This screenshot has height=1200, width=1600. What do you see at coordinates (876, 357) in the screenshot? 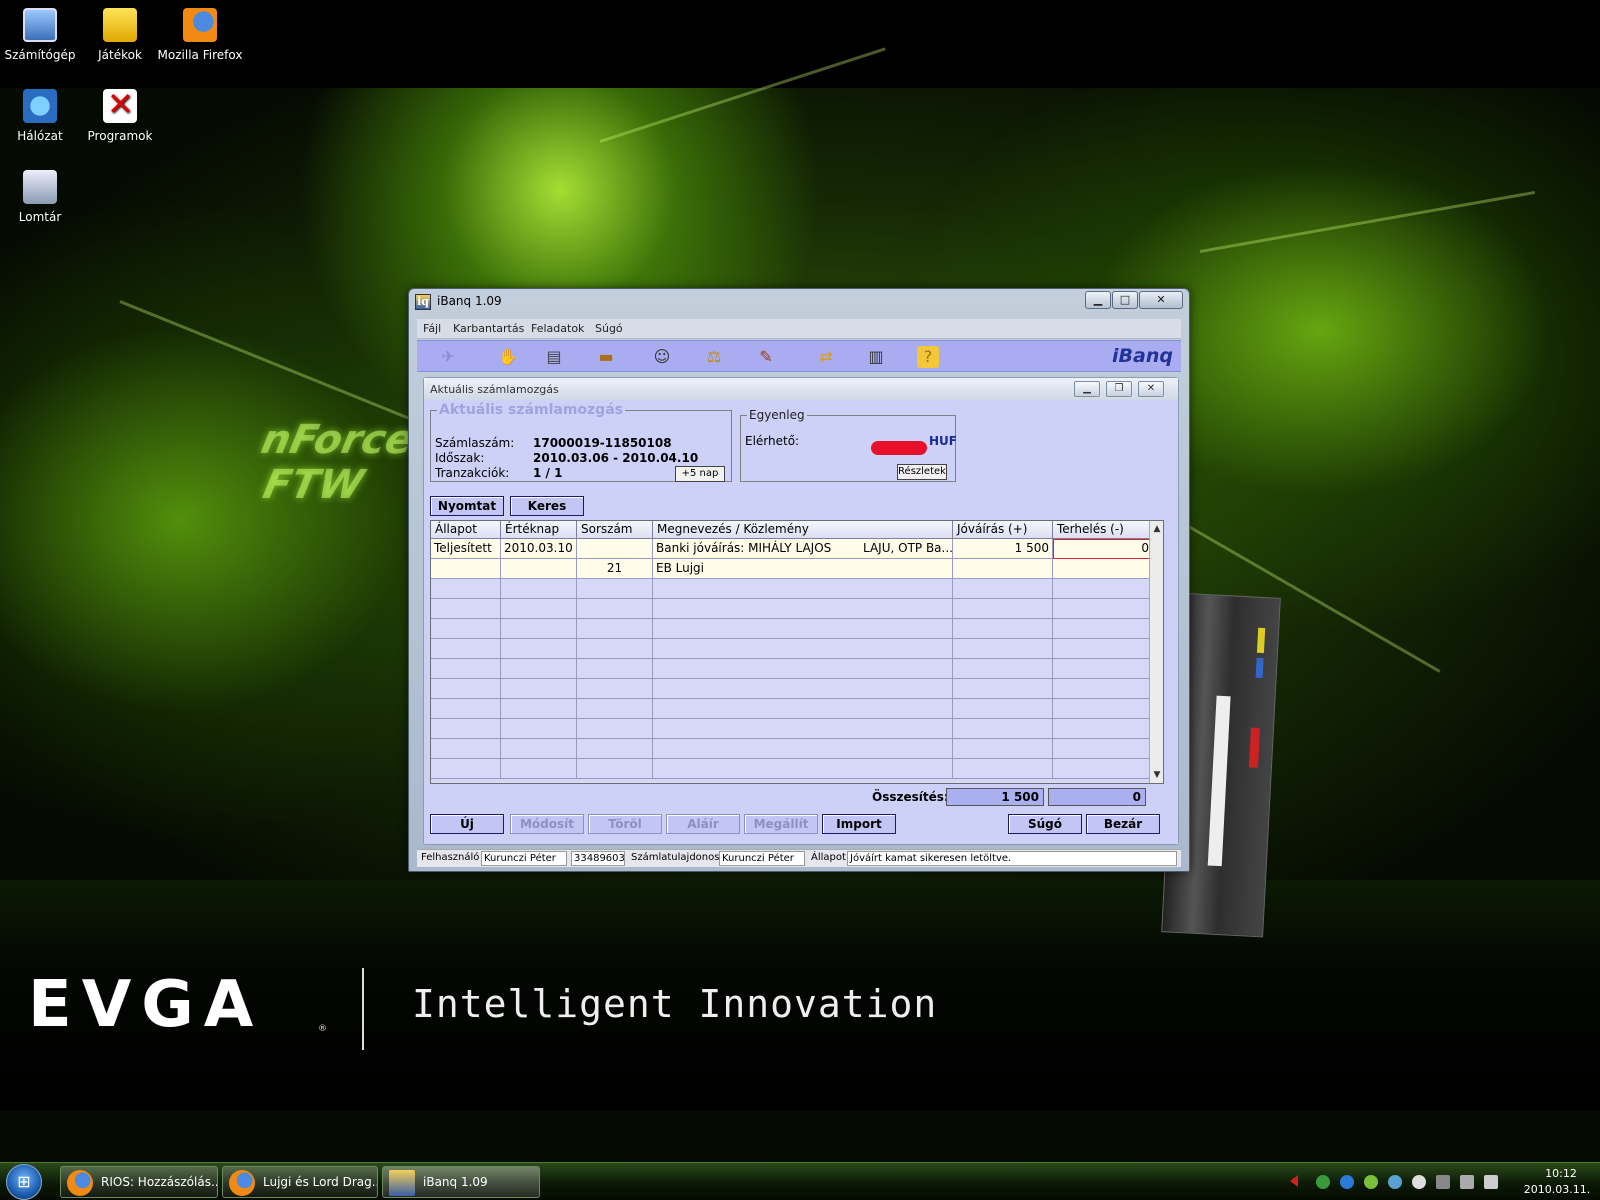
I see `book-icon: ▥` at bounding box center [876, 357].